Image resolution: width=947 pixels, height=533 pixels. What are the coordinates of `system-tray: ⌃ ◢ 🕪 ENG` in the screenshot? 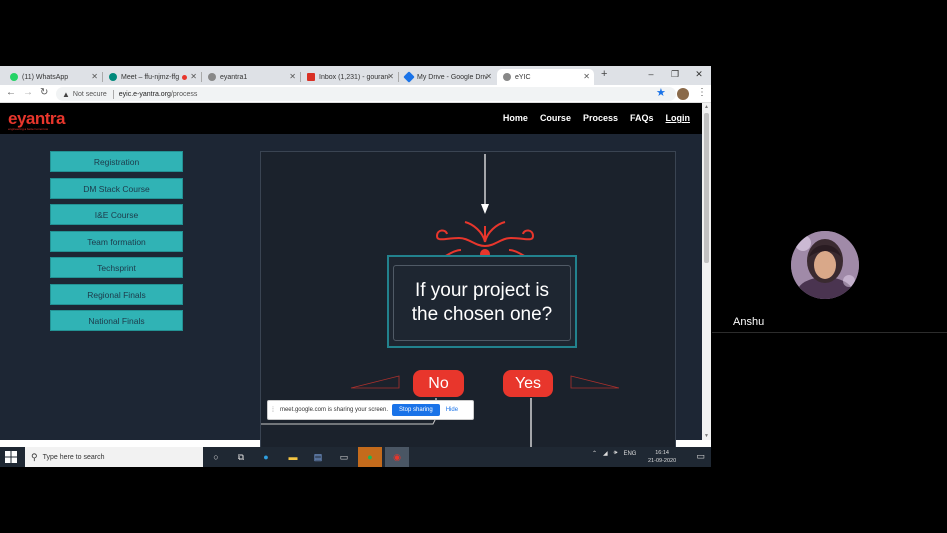 It's located at (614, 453).